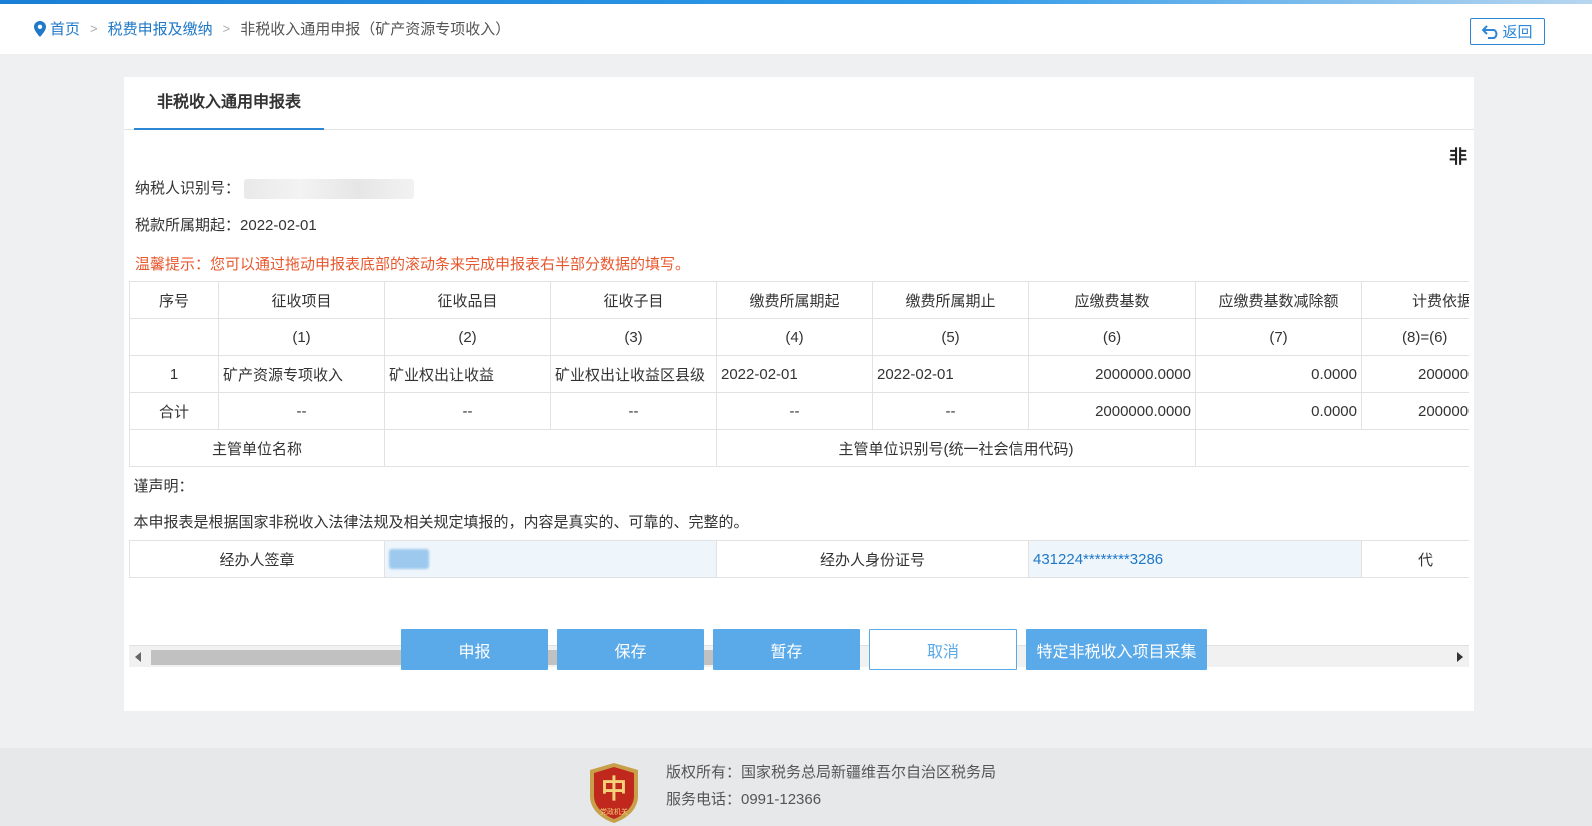 This screenshot has width=1592, height=826. Describe the element at coordinates (40, 28) in the screenshot. I see `location-pin-icon` at that location.